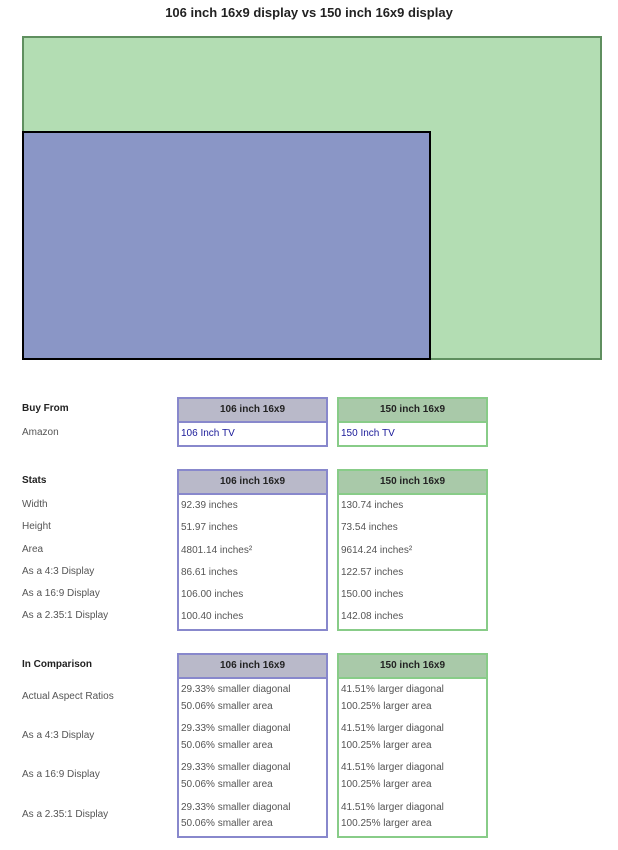 This screenshot has height=850, width=618. I want to click on buy-from-heading: Buy From, so click(45, 408).